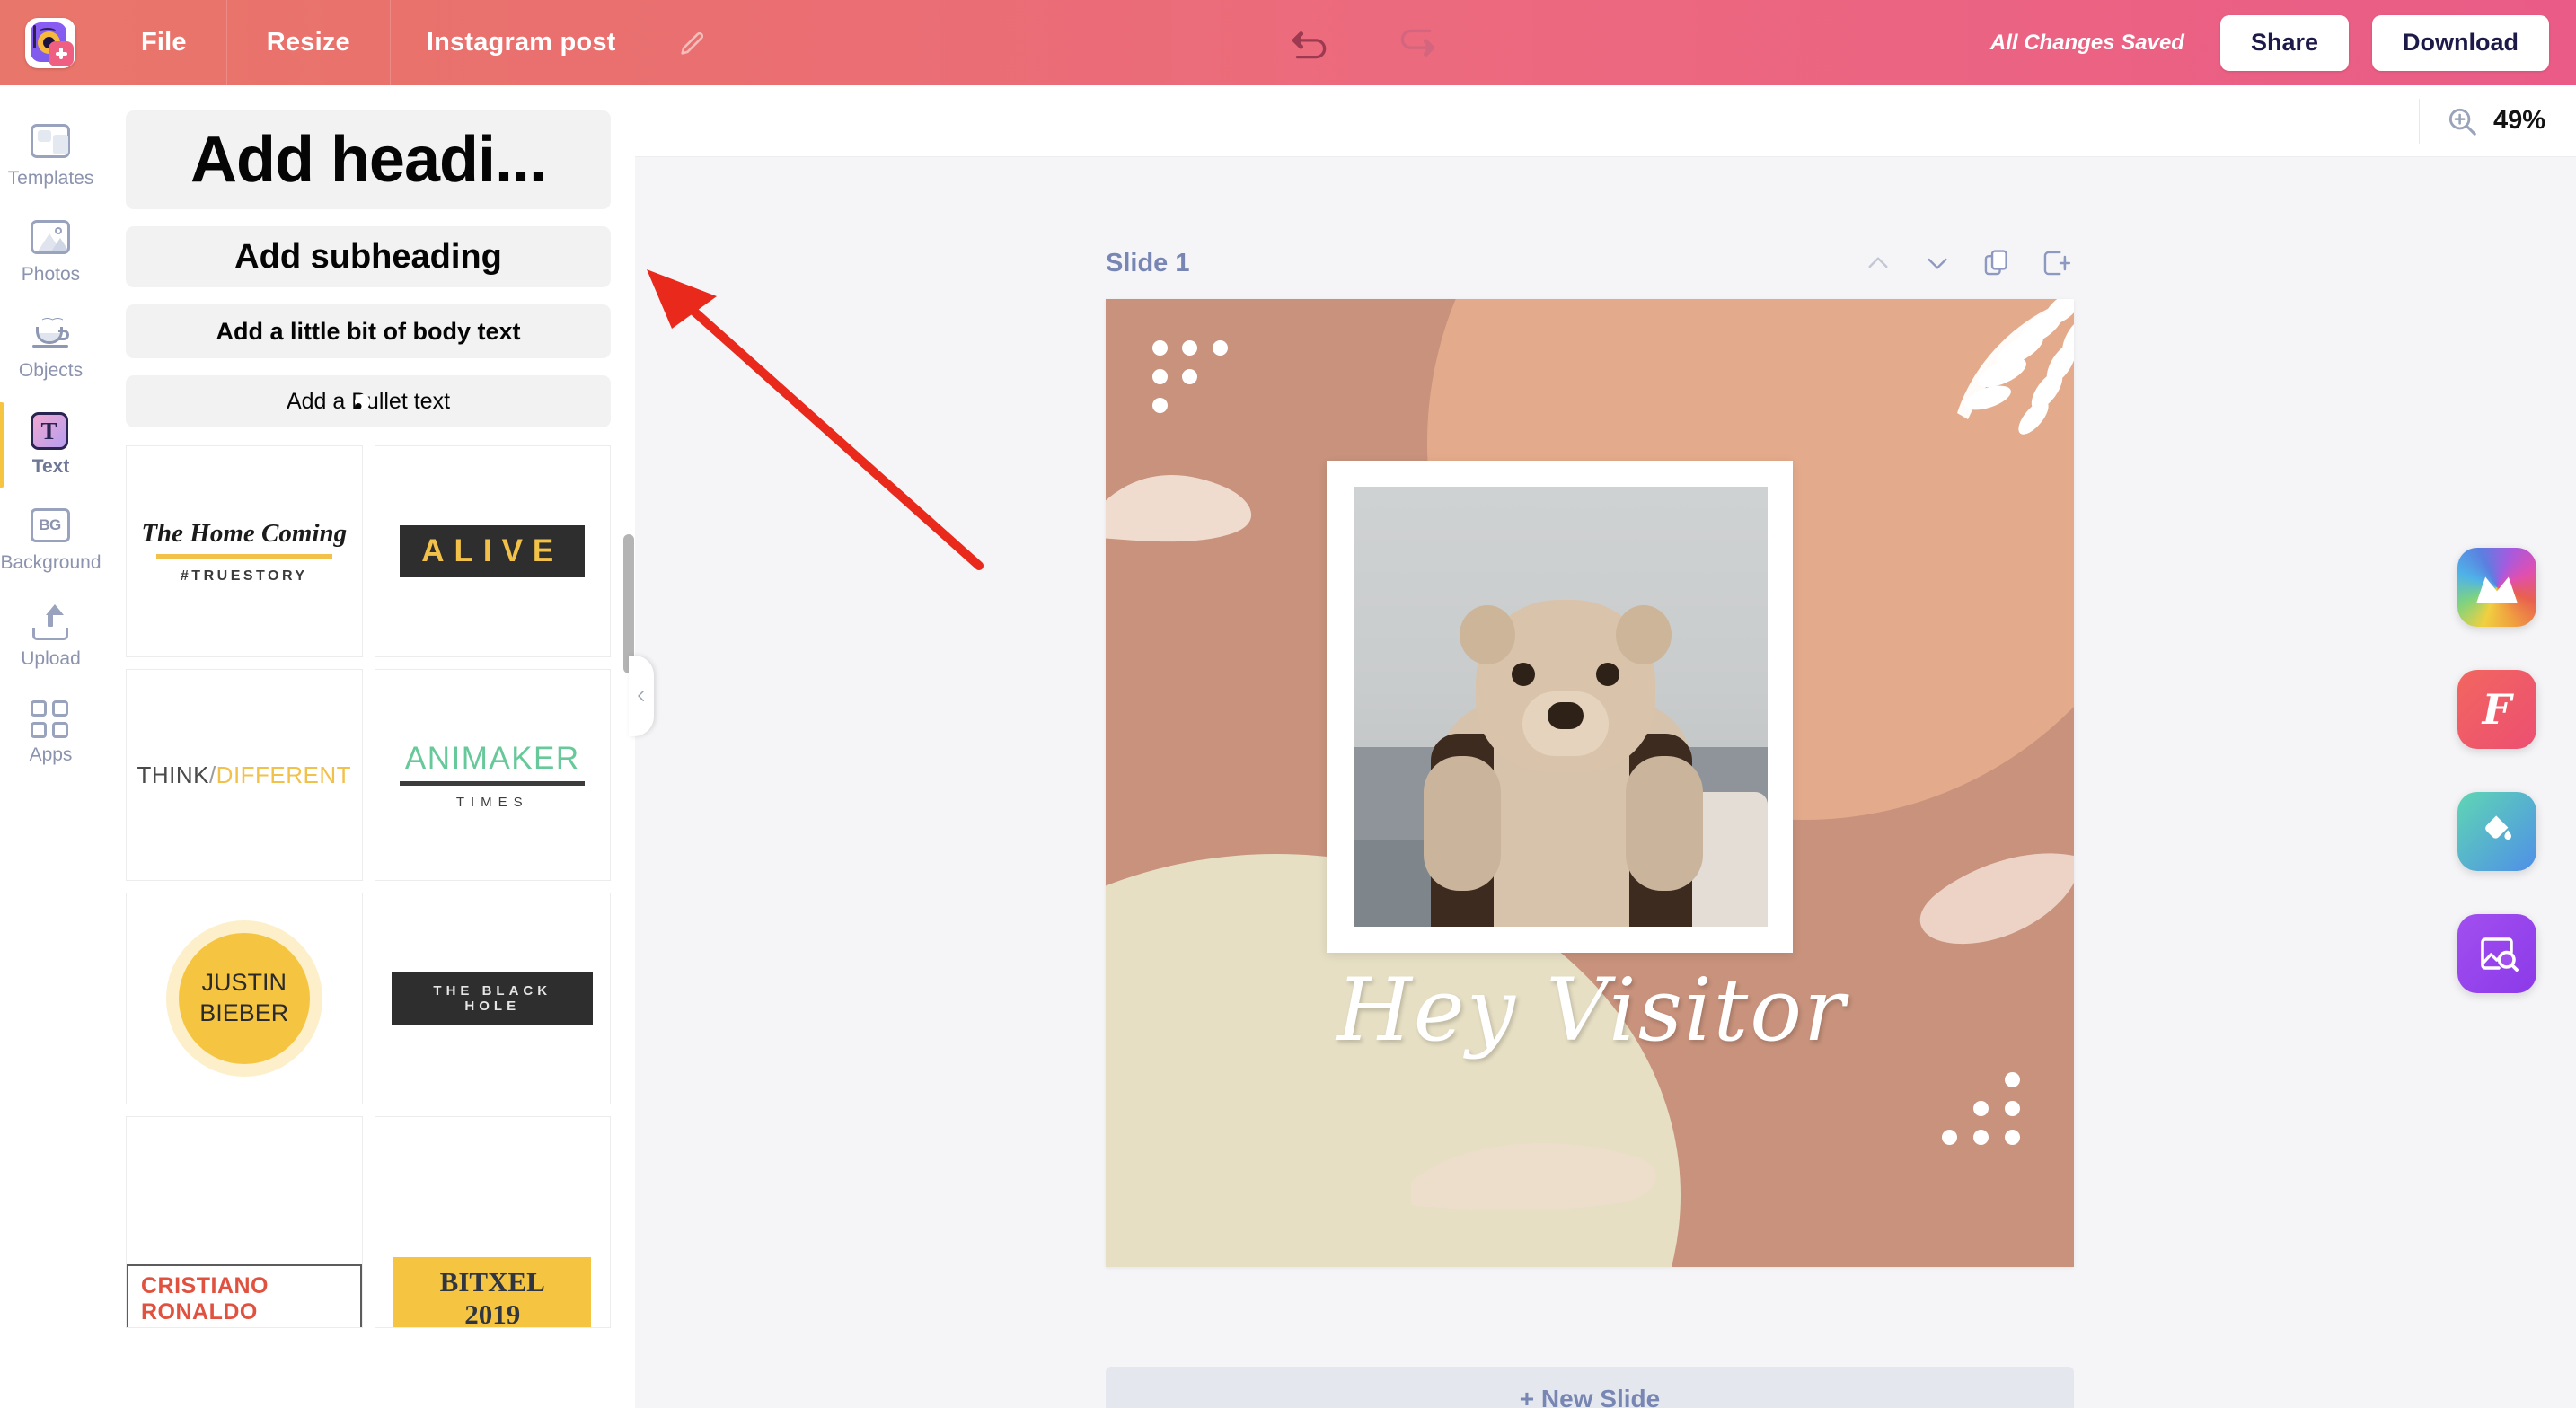  Describe the element at coordinates (51, 370) in the screenshot. I see `sidebar-item-label: Objects` at that location.